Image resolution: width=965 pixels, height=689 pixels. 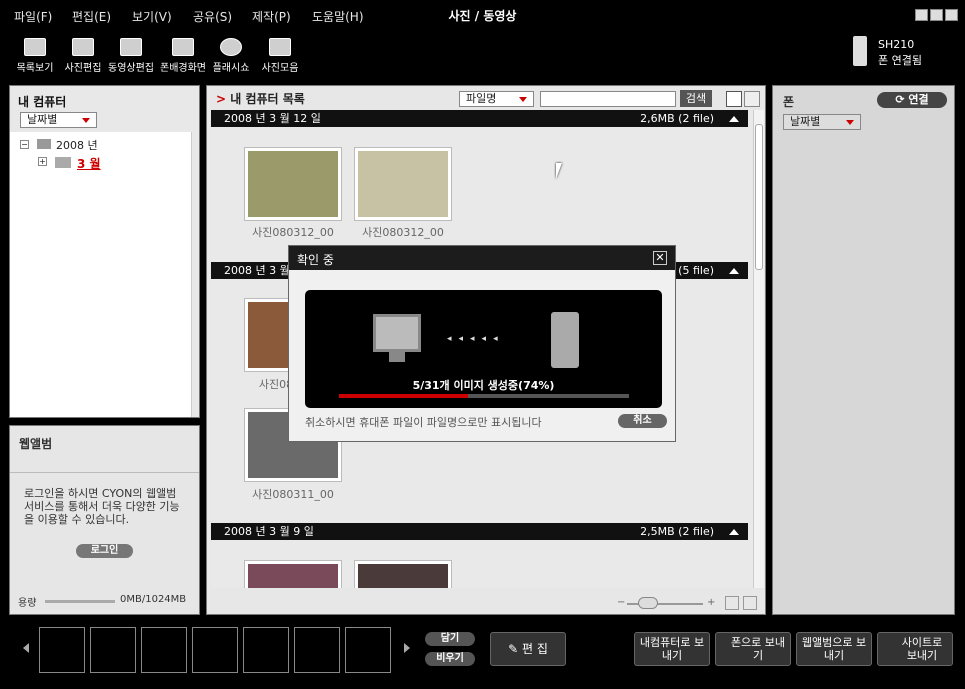 I want to click on login-button: 로그인, so click(x=104, y=551).